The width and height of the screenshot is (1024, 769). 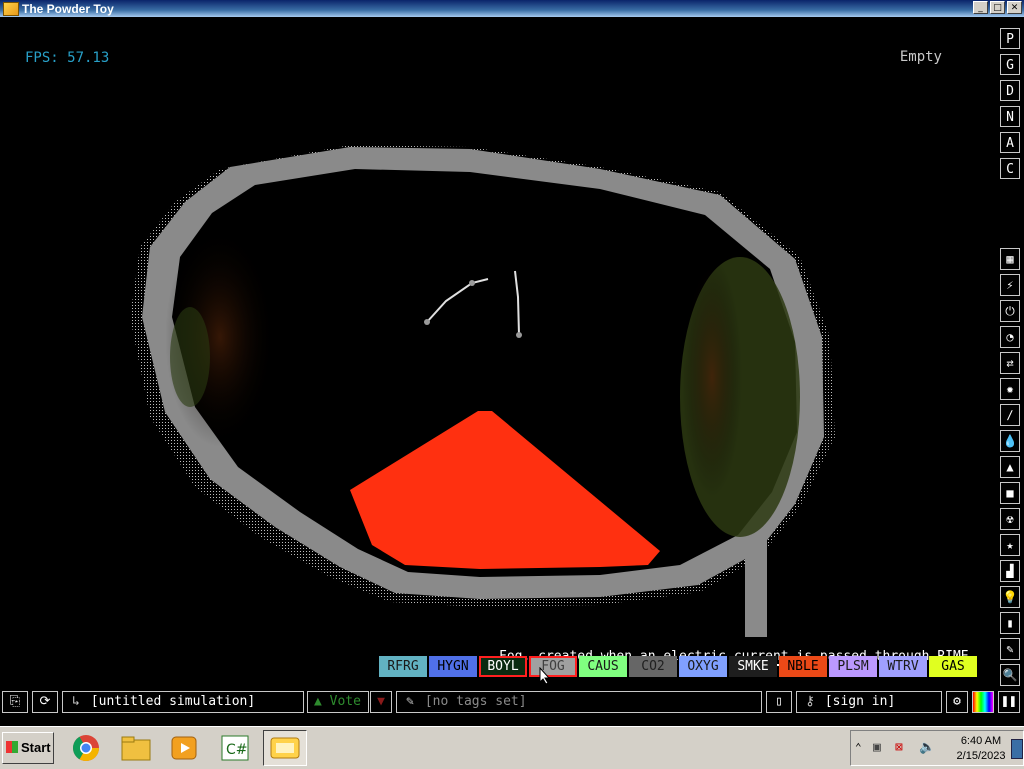 What do you see at coordinates (1010, 259) in the screenshot?
I see `walls-category-icon: ▦` at bounding box center [1010, 259].